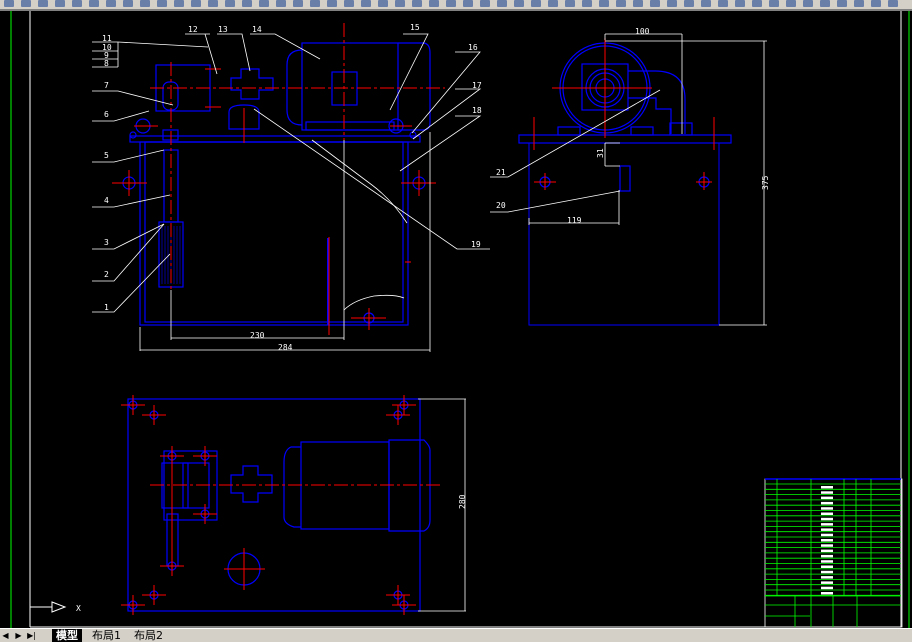  I want to click on balloon-3: 3, so click(106, 242).